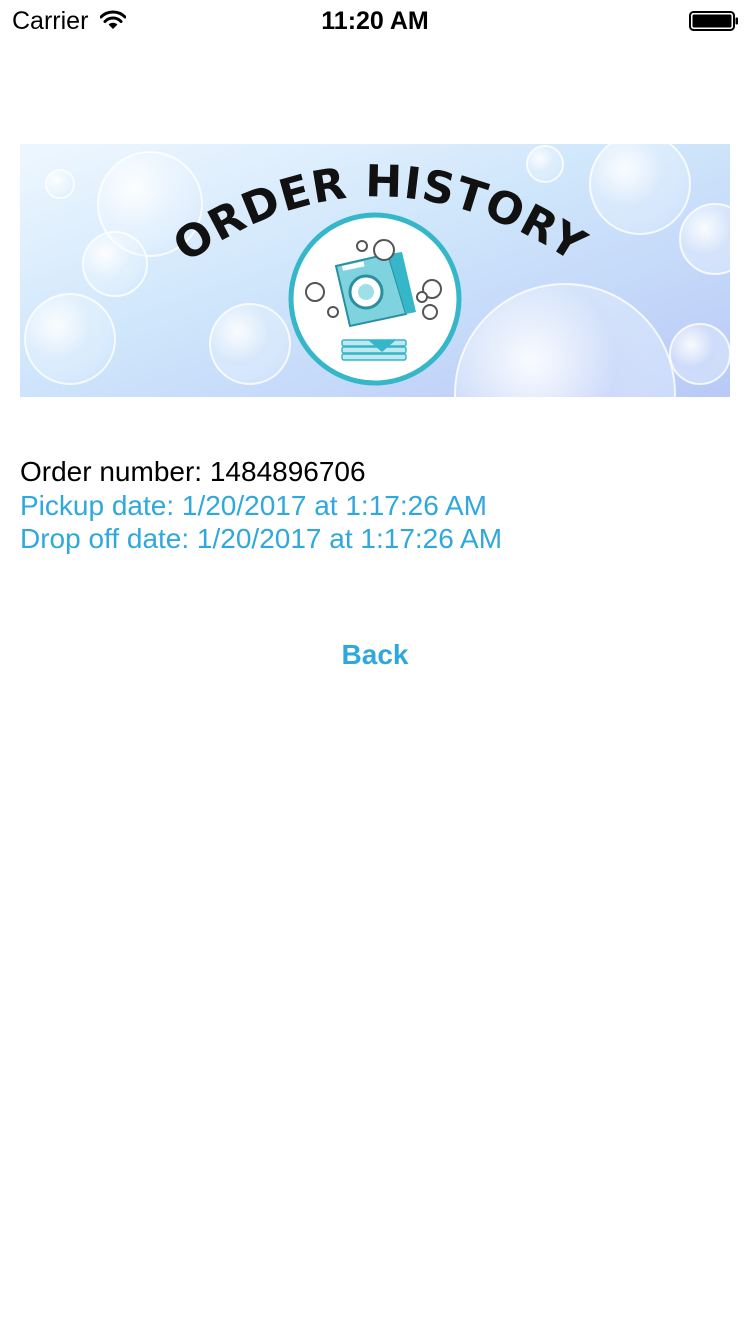 This screenshot has height=1334, width=750. What do you see at coordinates (254, 505) in the screenshot?
I see `pickup-date-text: Pickup date: 1/20/2017 at 1:17:26 AM` at bounding box center [254, 505].